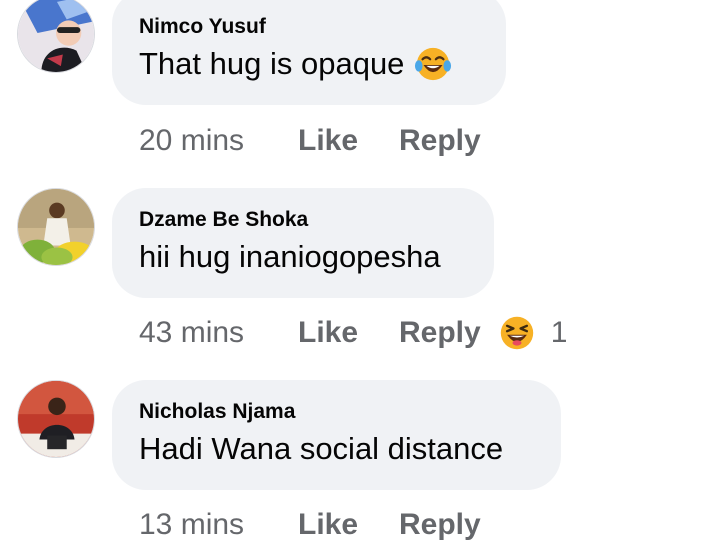  I want to click on comment-text-body: That hug is opaque, so click(272, 63).